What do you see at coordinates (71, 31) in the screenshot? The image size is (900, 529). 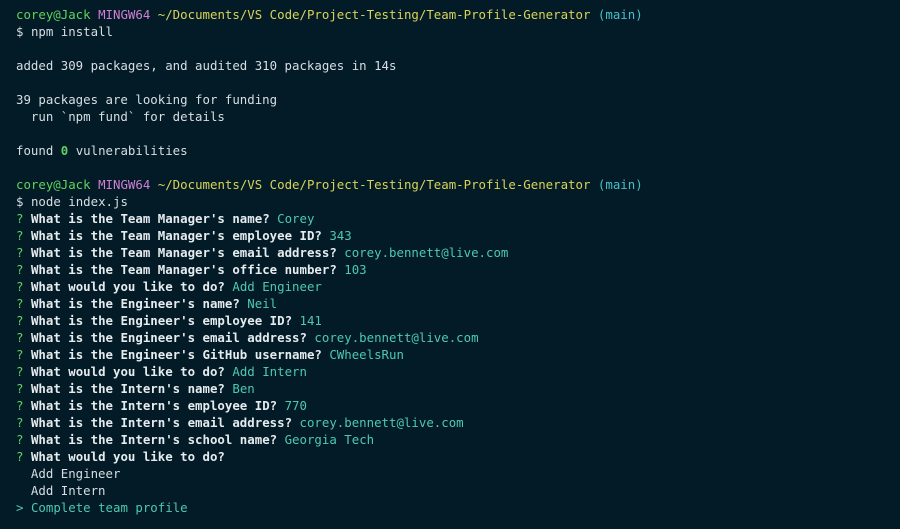 I see `command-text: npm install` at bounding box center [71, 31].